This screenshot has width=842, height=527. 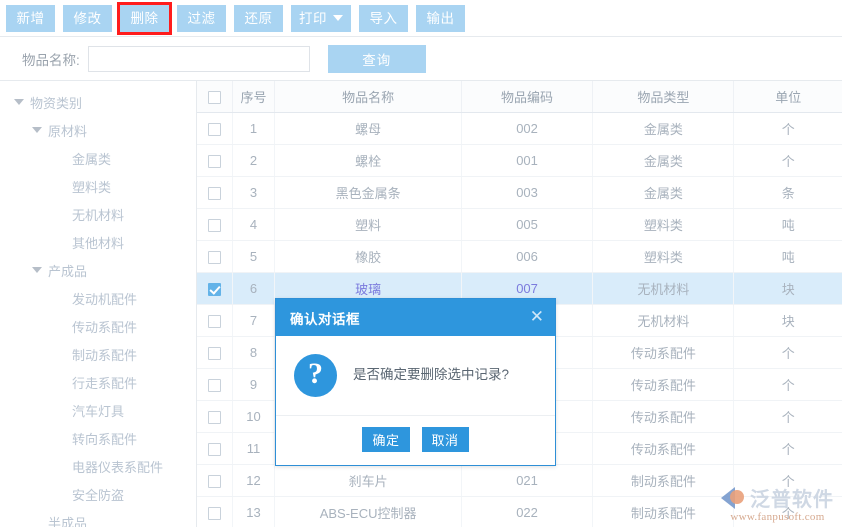 I want to click on close-icon: ✕, so click(x=537, y=317).